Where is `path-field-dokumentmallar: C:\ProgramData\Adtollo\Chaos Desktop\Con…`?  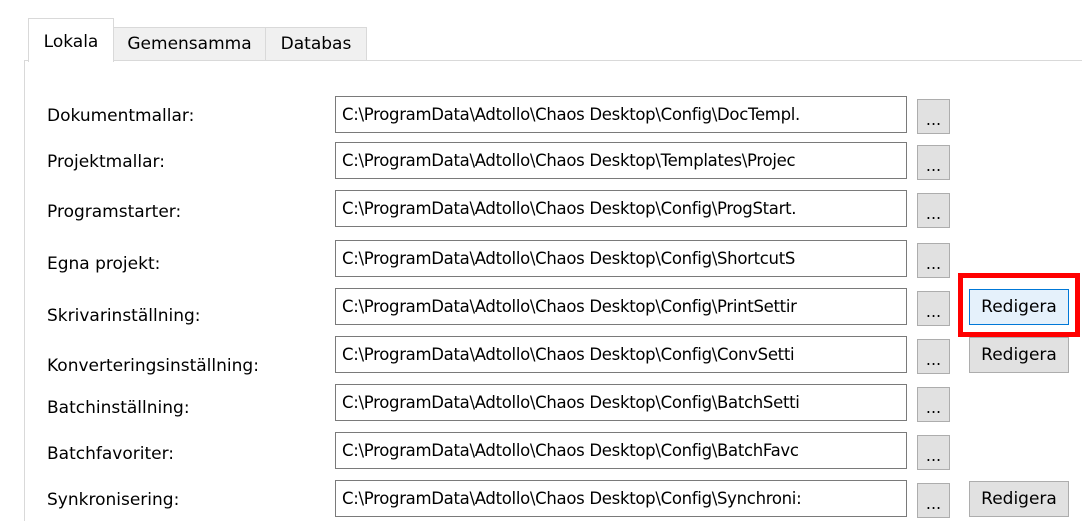
path-field-dokumentmallar: C:\ProgramData\Adtollo\Chaos Desktop\Con… is located at coordinates (621, 114).